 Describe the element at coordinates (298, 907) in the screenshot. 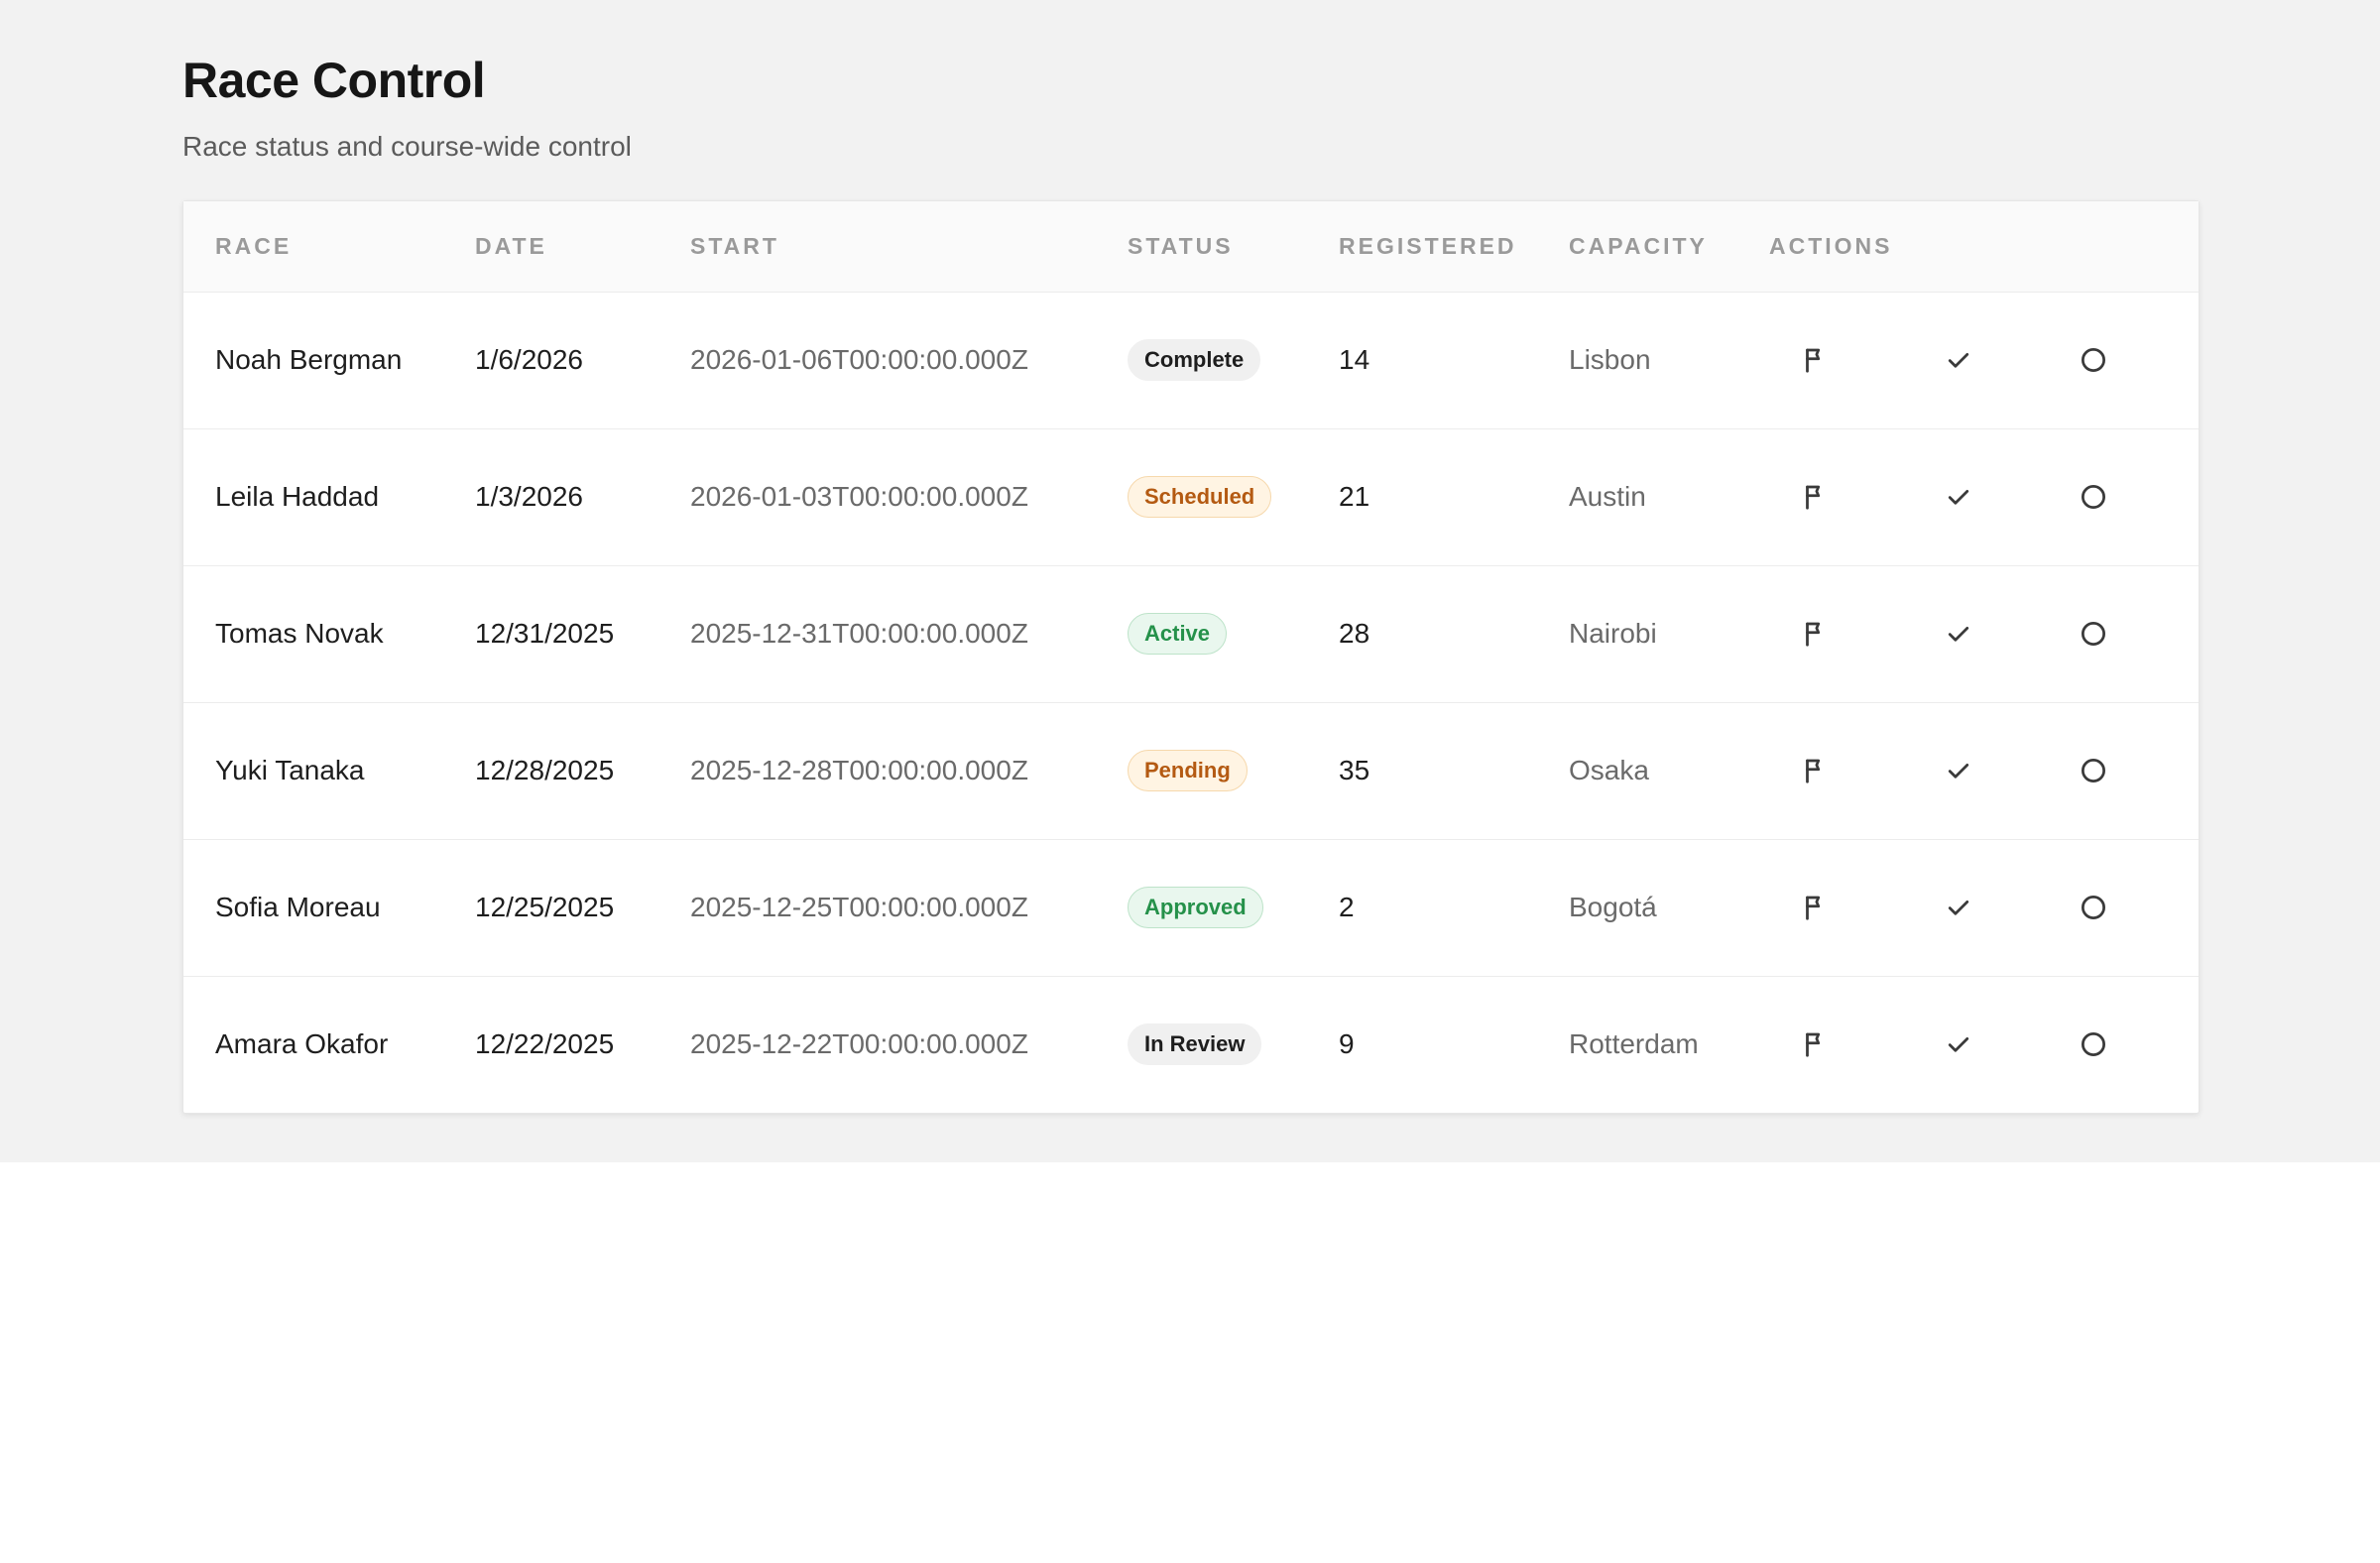

I see `race-name-cell: Sofia Moreau` at that location.